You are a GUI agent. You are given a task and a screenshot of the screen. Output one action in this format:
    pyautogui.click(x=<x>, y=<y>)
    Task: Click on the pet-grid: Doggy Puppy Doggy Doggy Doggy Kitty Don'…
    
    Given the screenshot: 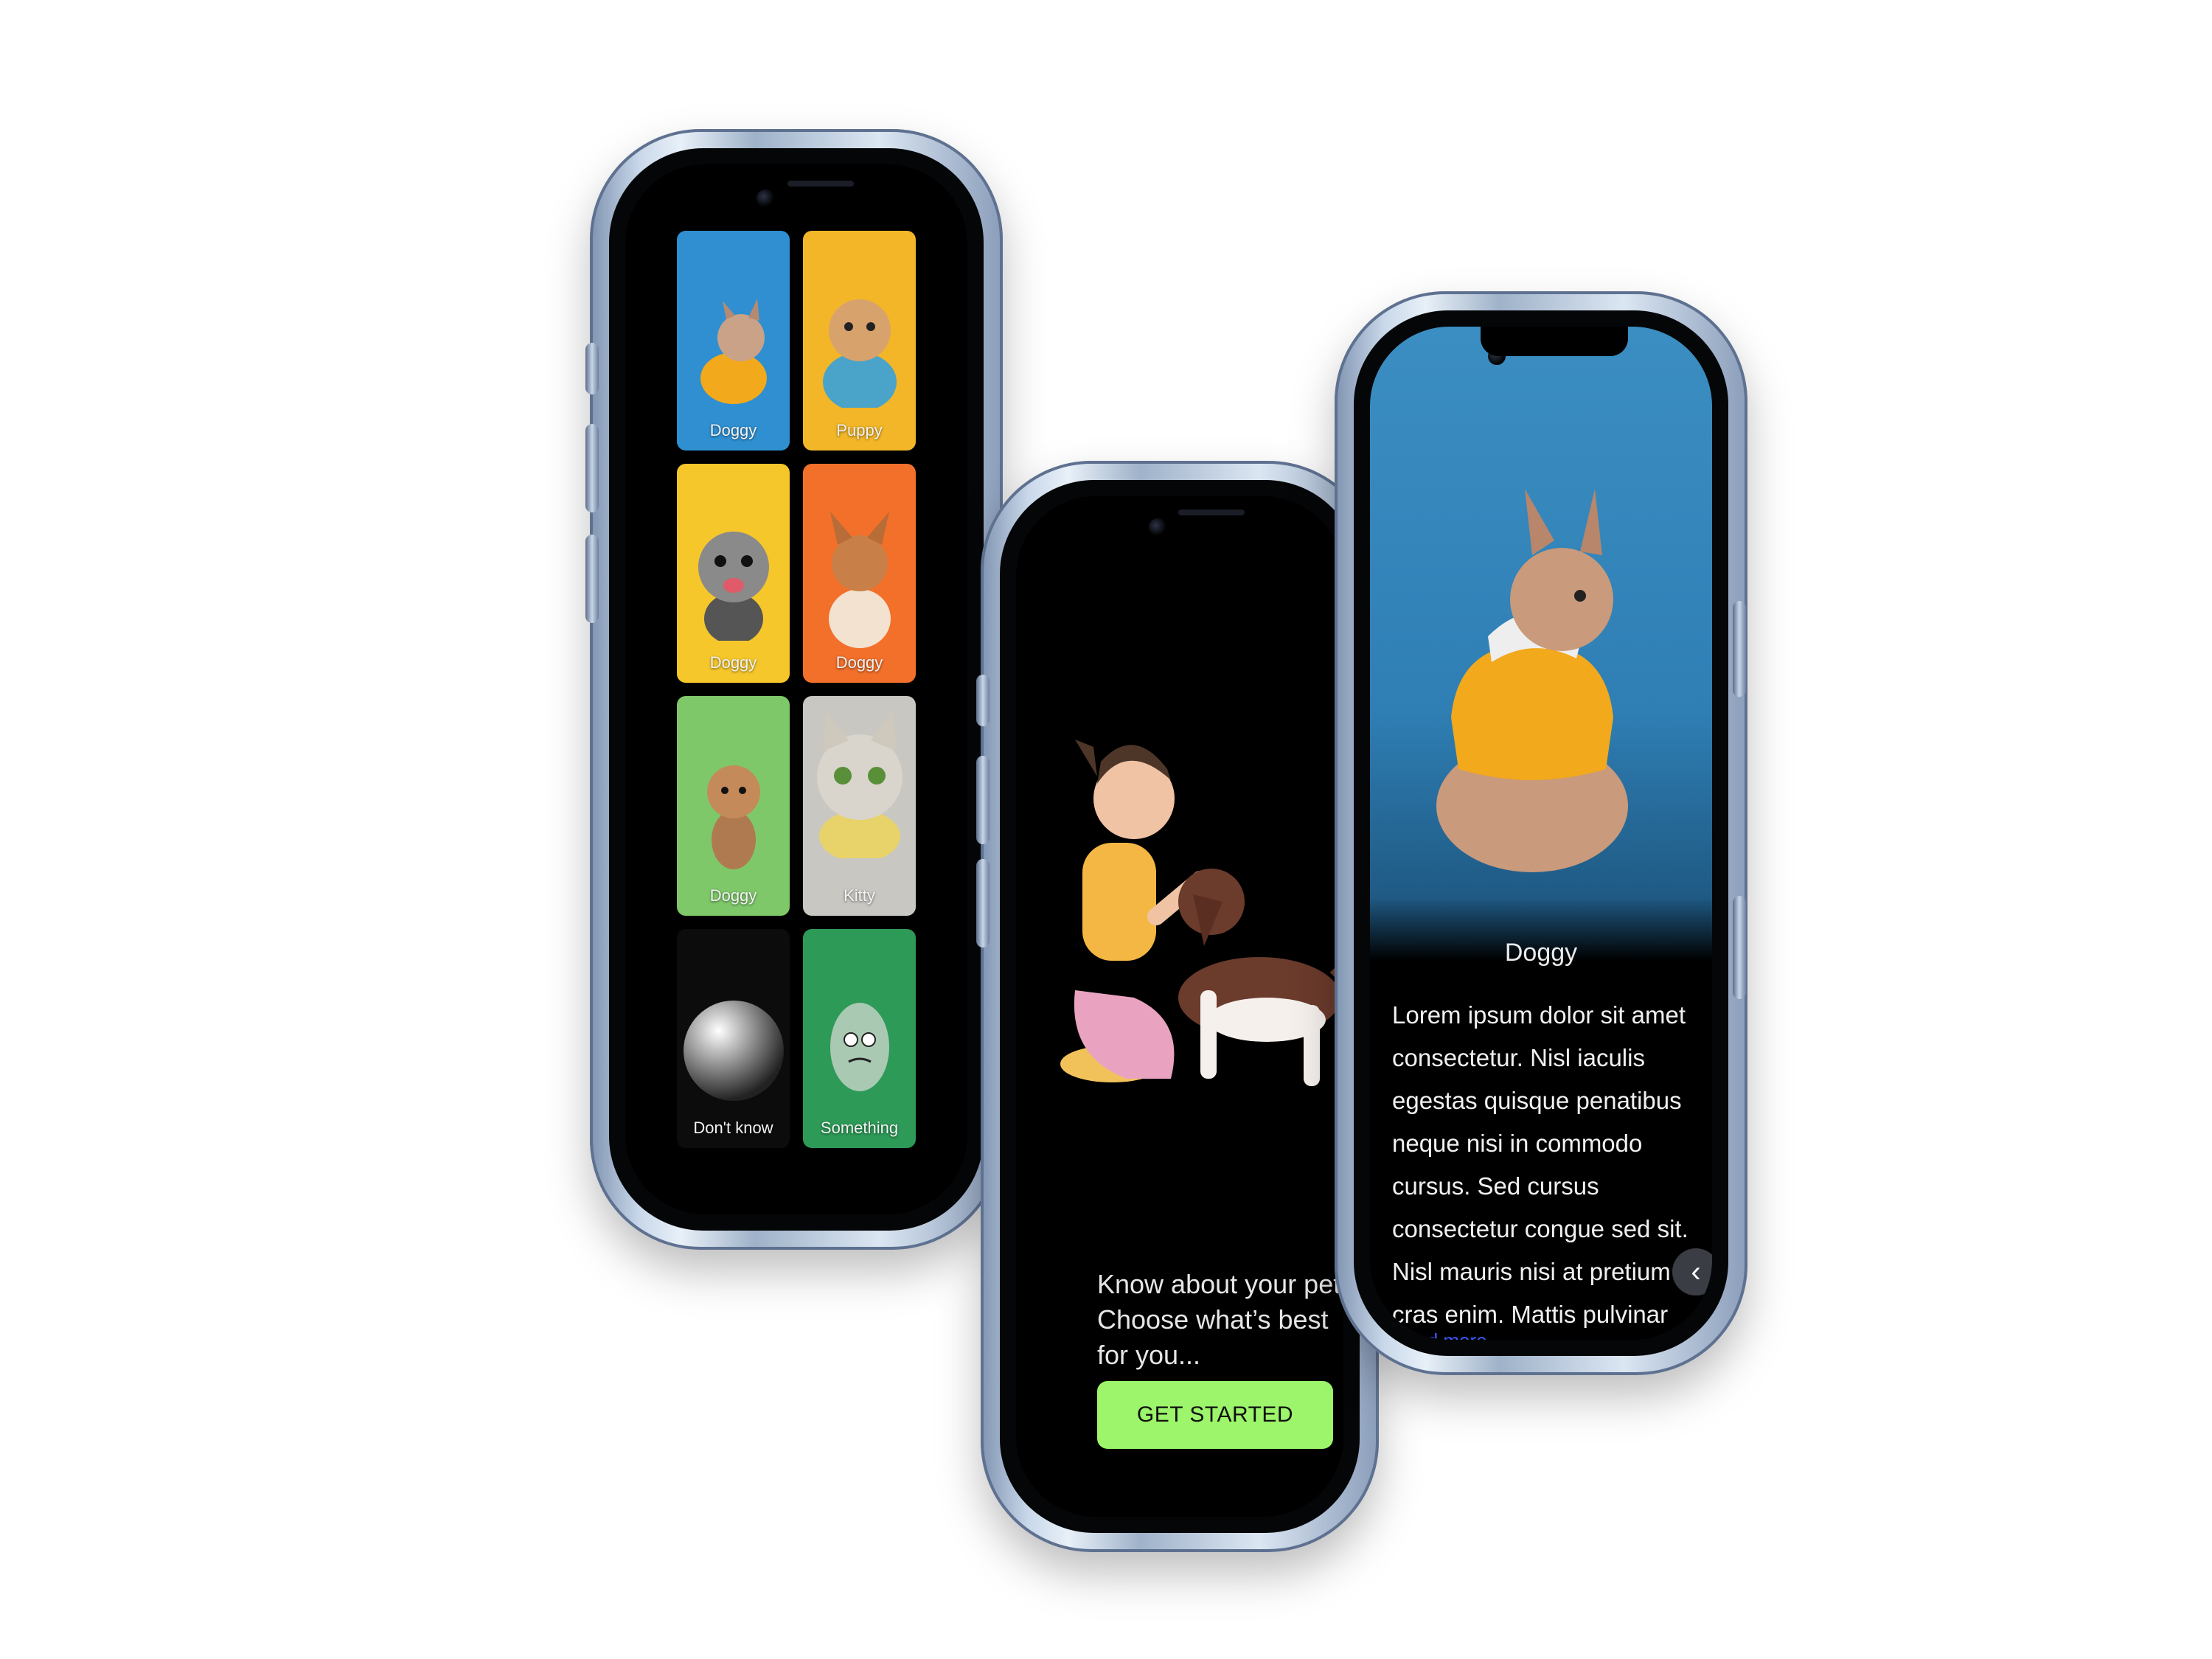 What is the action you would take?
    pyautogui.click(x=796, y=689)
    